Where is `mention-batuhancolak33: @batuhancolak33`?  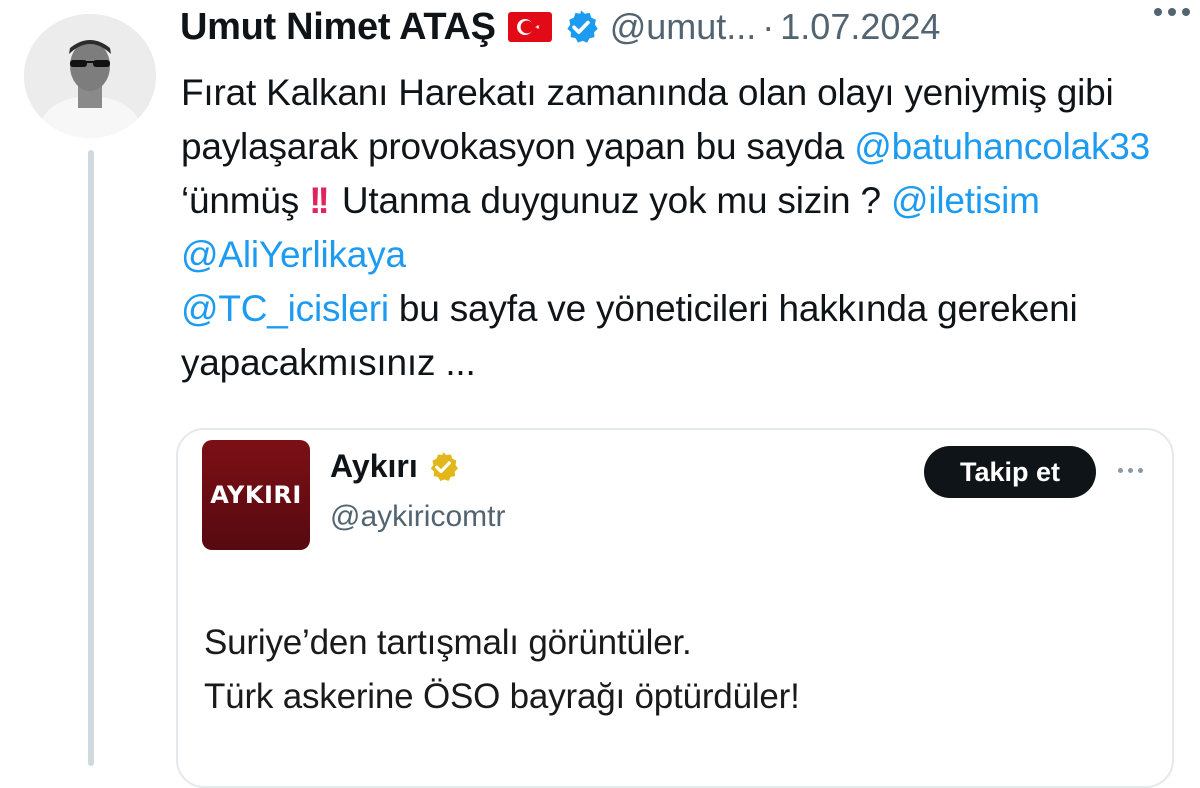
mention-batuhancolak33: @batuhancolak33 is located at coordinates (1002, 146).